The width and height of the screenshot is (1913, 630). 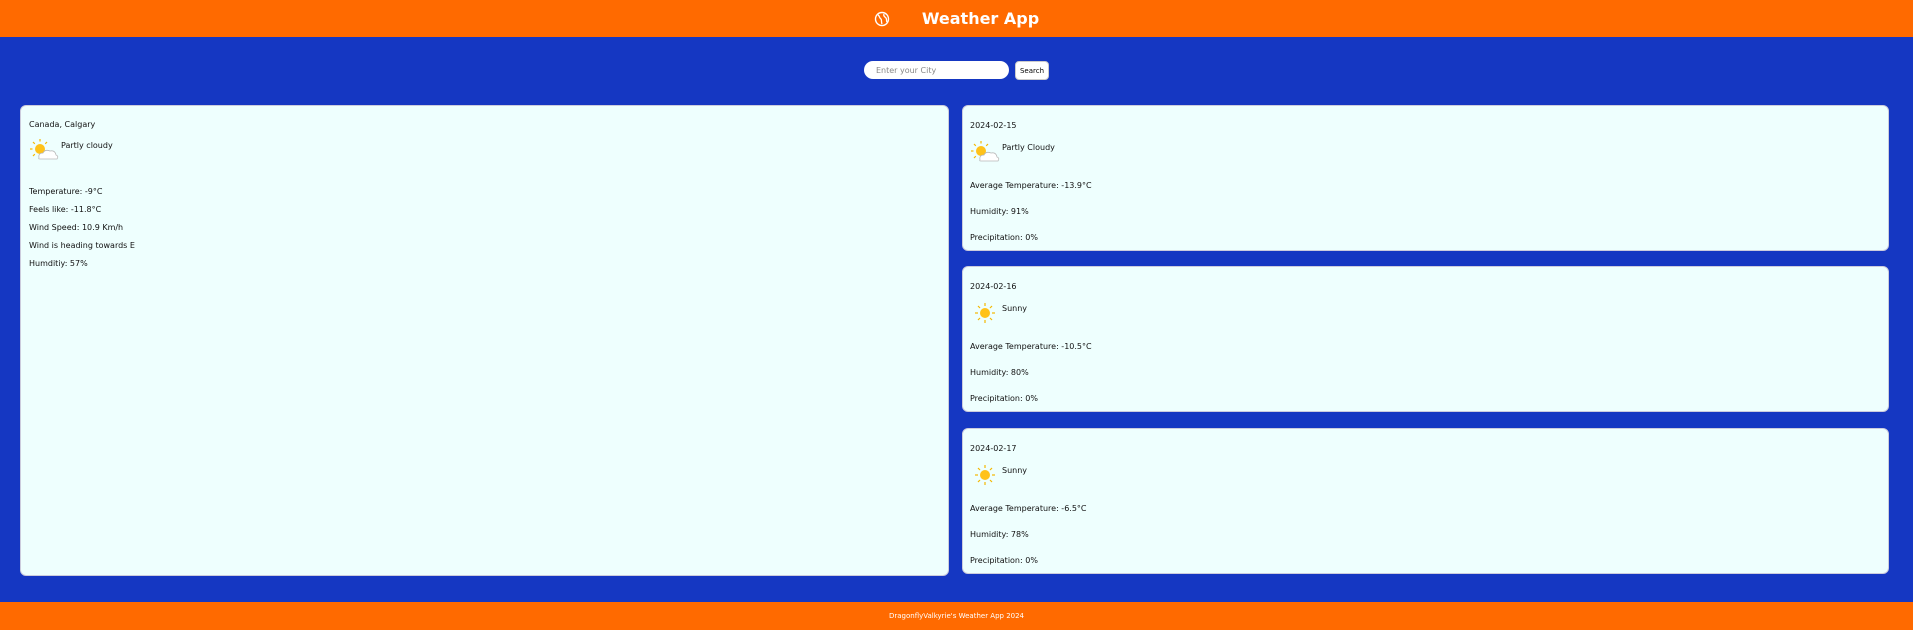 What do you see at coordinates (993, 448) in the screenshot?
I see `forecast-date: 2024-02-17` at bounding box center [993, 448].